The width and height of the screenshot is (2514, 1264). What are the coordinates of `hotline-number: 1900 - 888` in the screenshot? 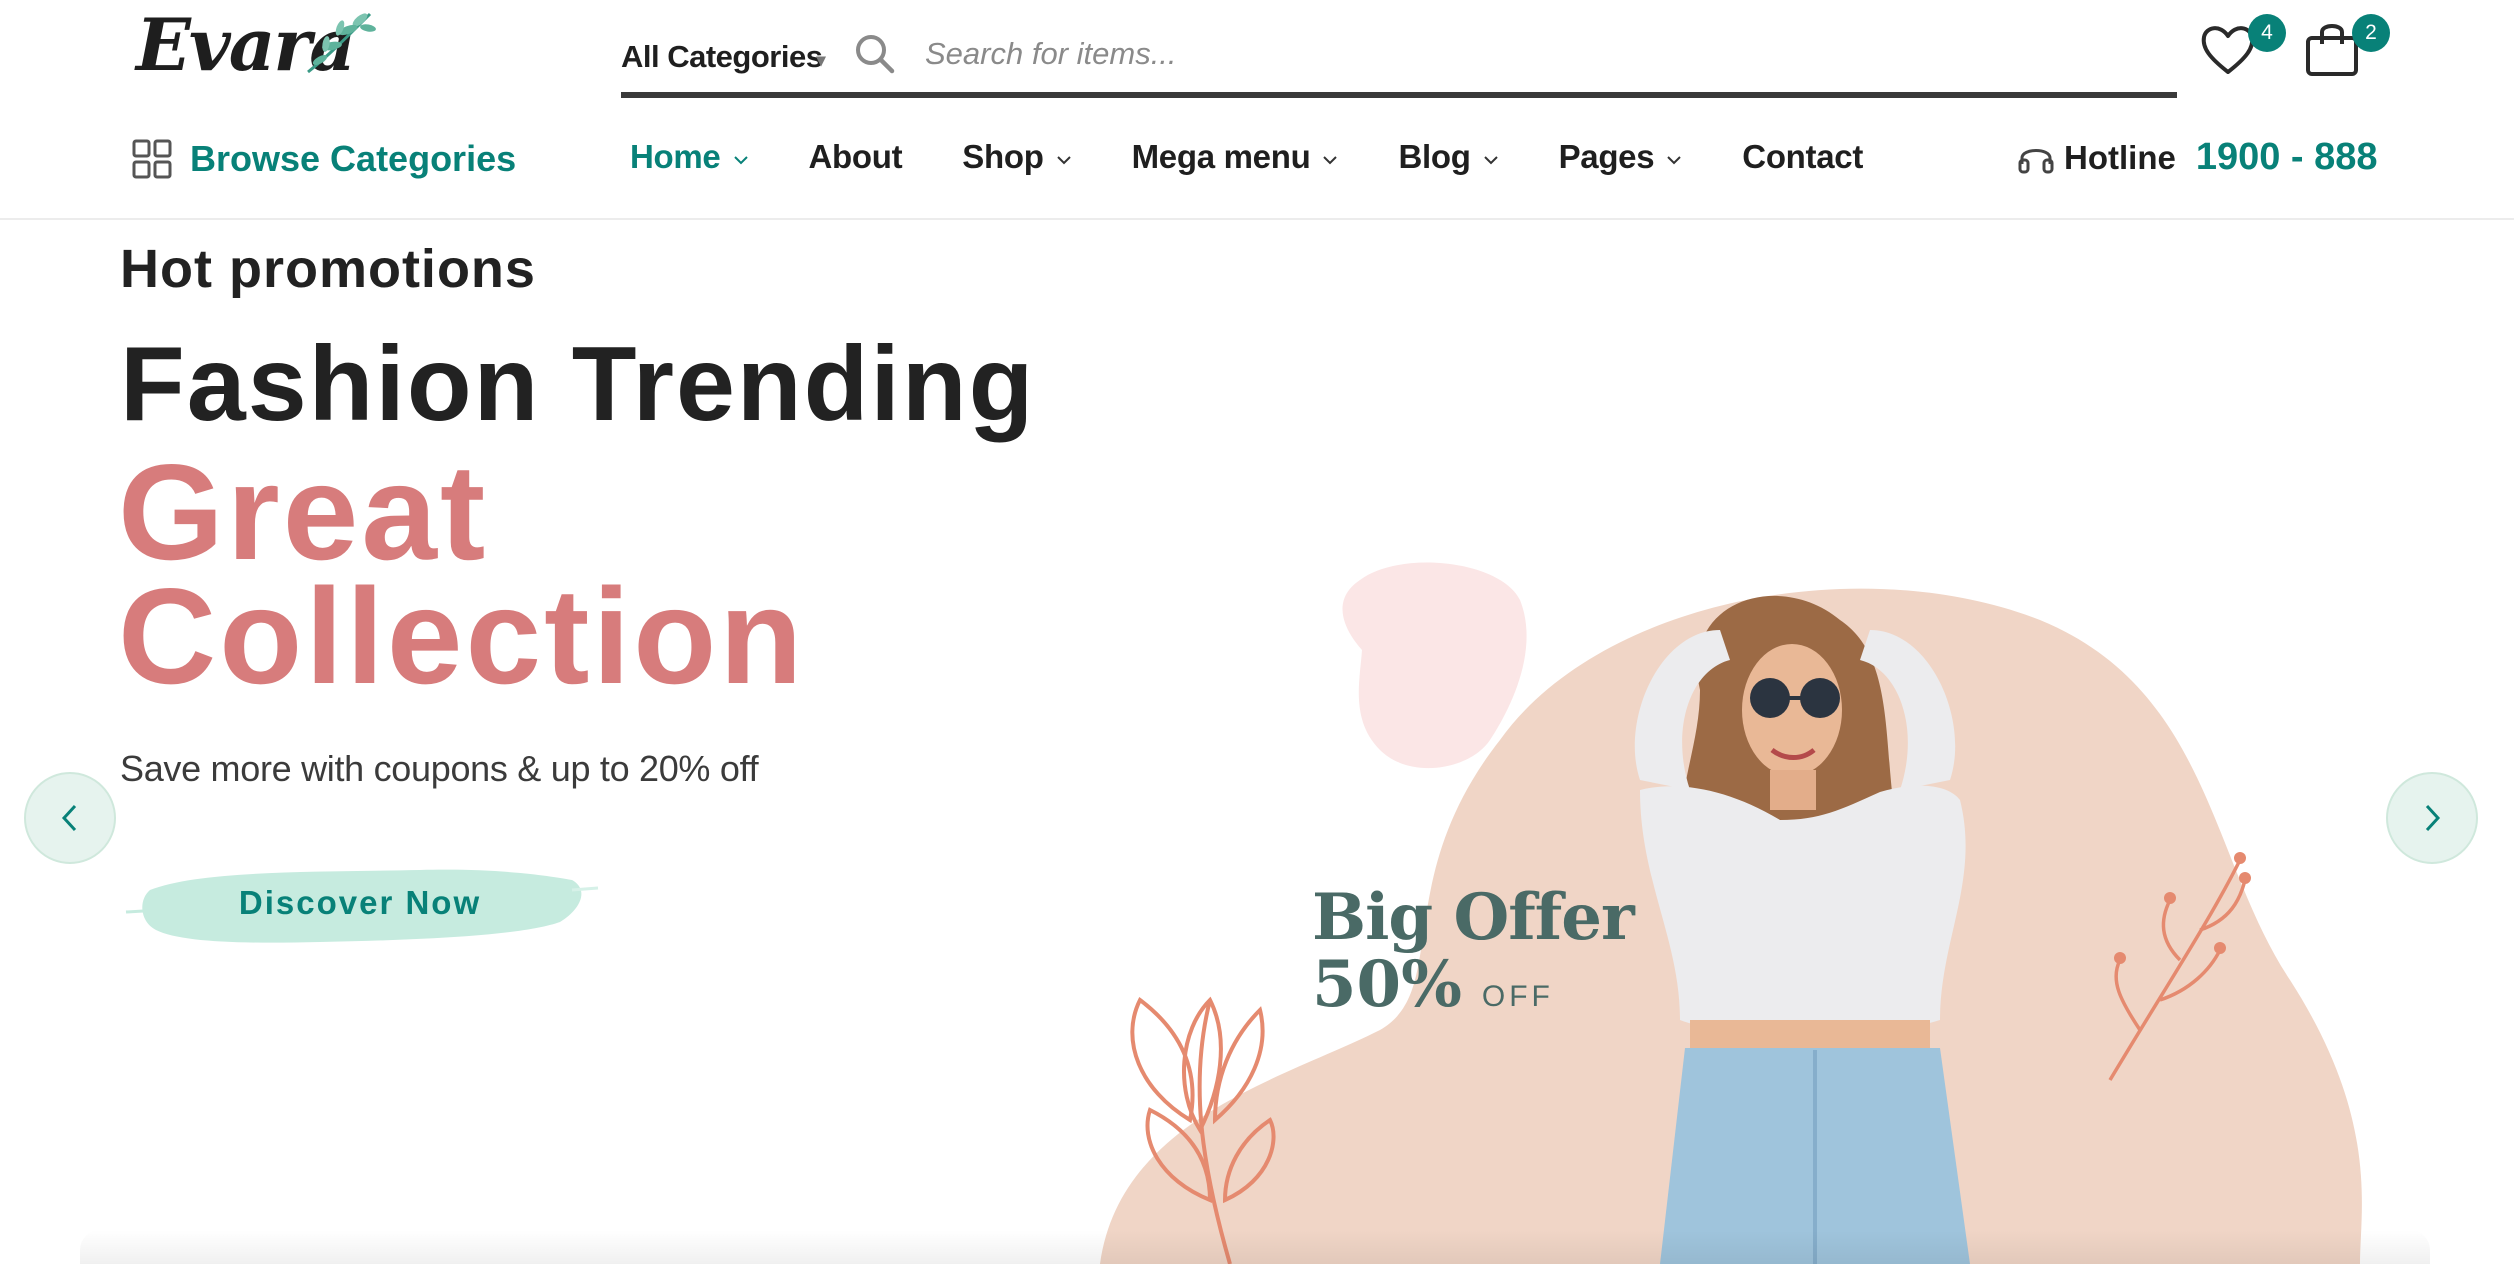 It's located at (2286, 157).